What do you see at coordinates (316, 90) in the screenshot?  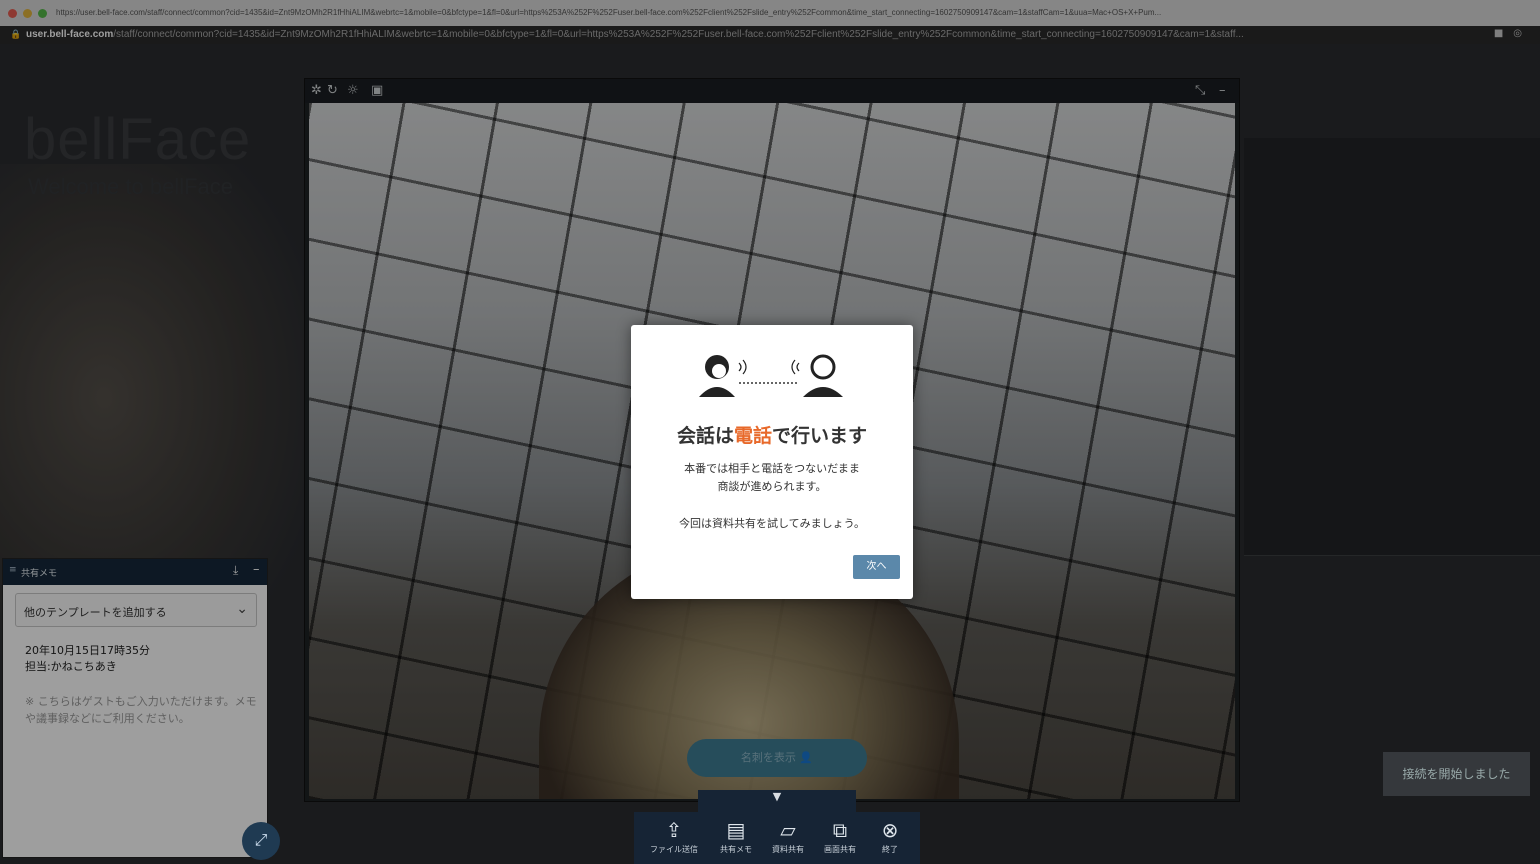 I see `settings-icon: ✲` at bounding box center [316, 90].